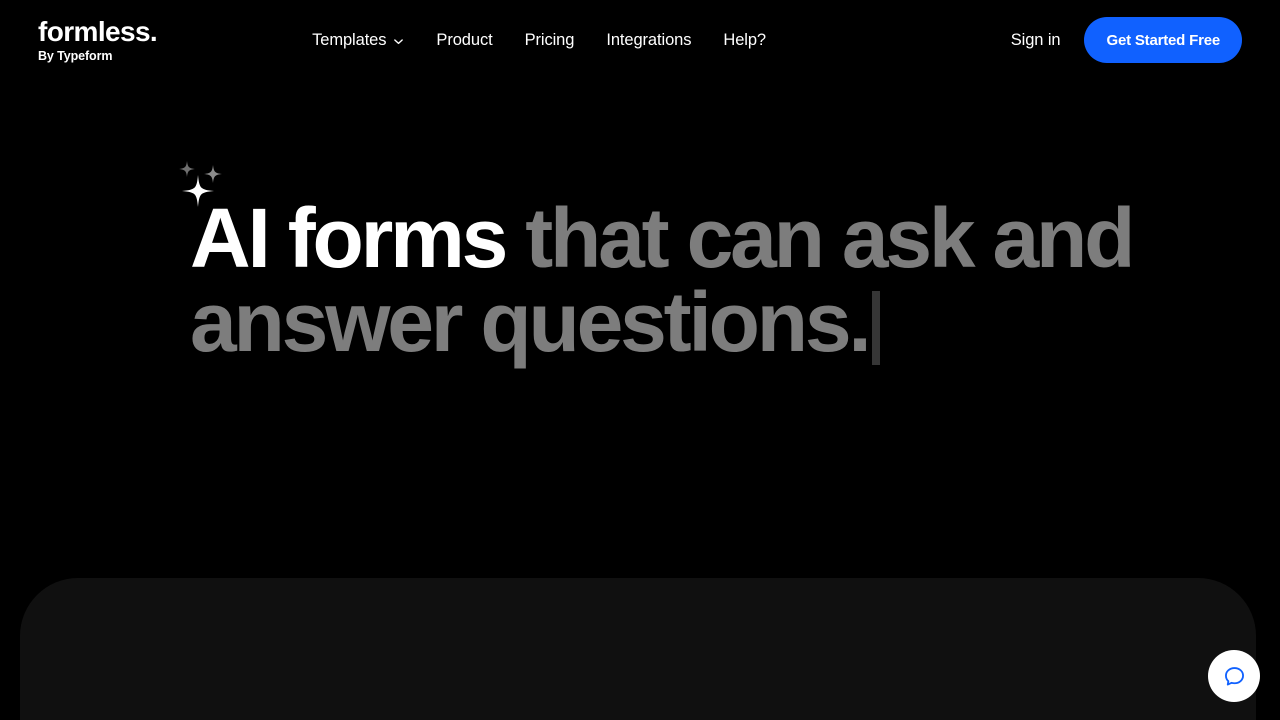 The width and height of the screenshot is (1280, 720). Describe the element at coordinates (75, 55) in the screenshot. I see `brand-subtitle: By Typeform` at that location.